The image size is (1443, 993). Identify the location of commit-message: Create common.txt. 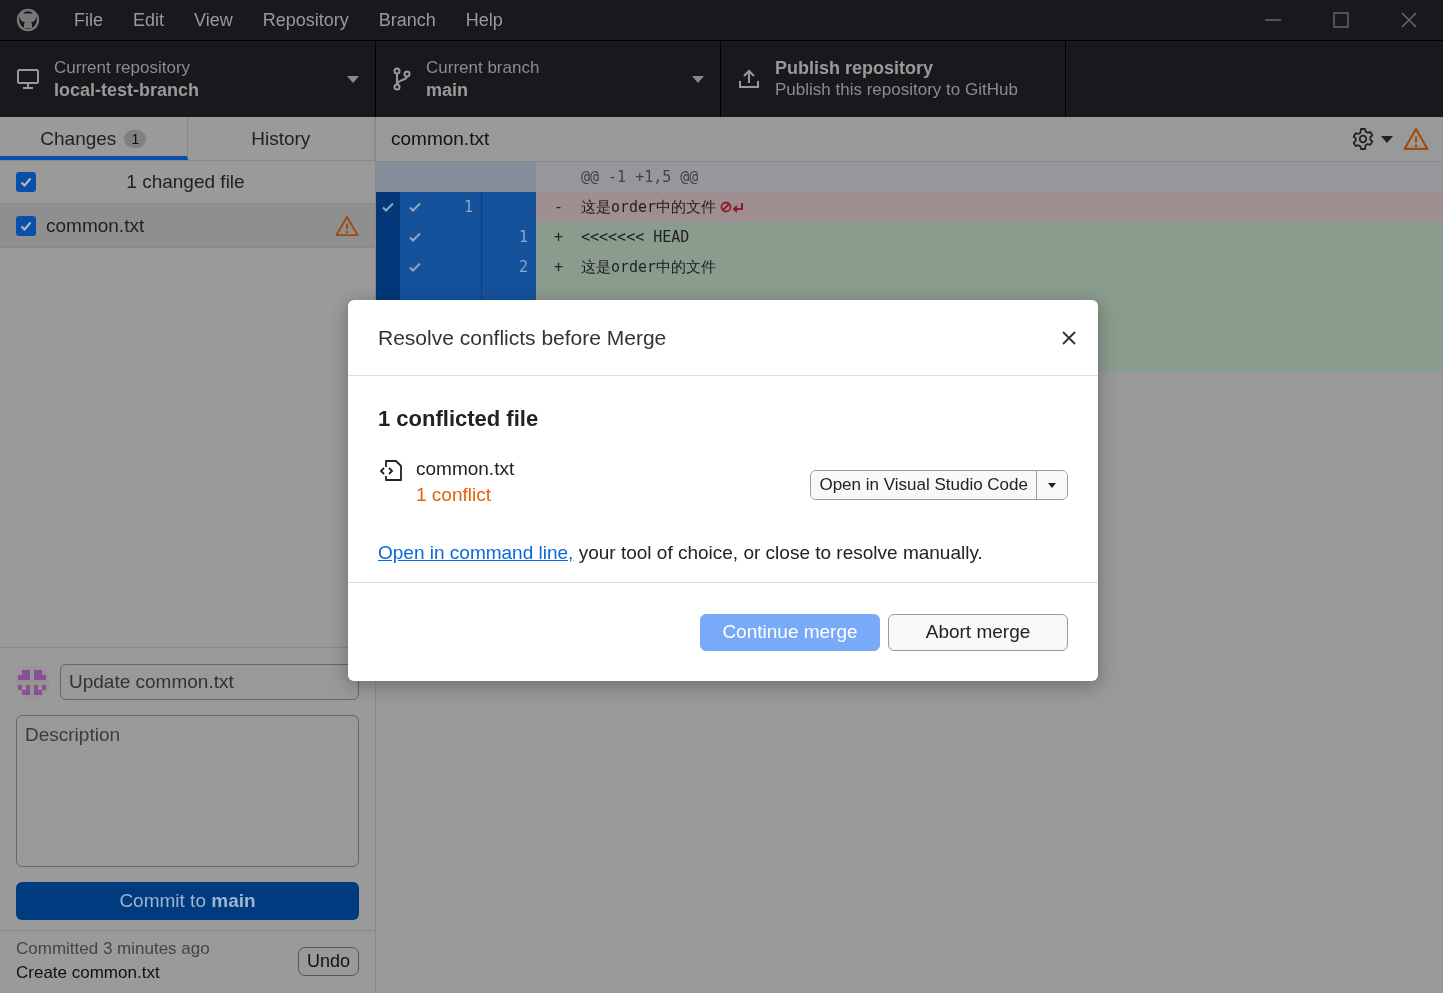
(88, 973).